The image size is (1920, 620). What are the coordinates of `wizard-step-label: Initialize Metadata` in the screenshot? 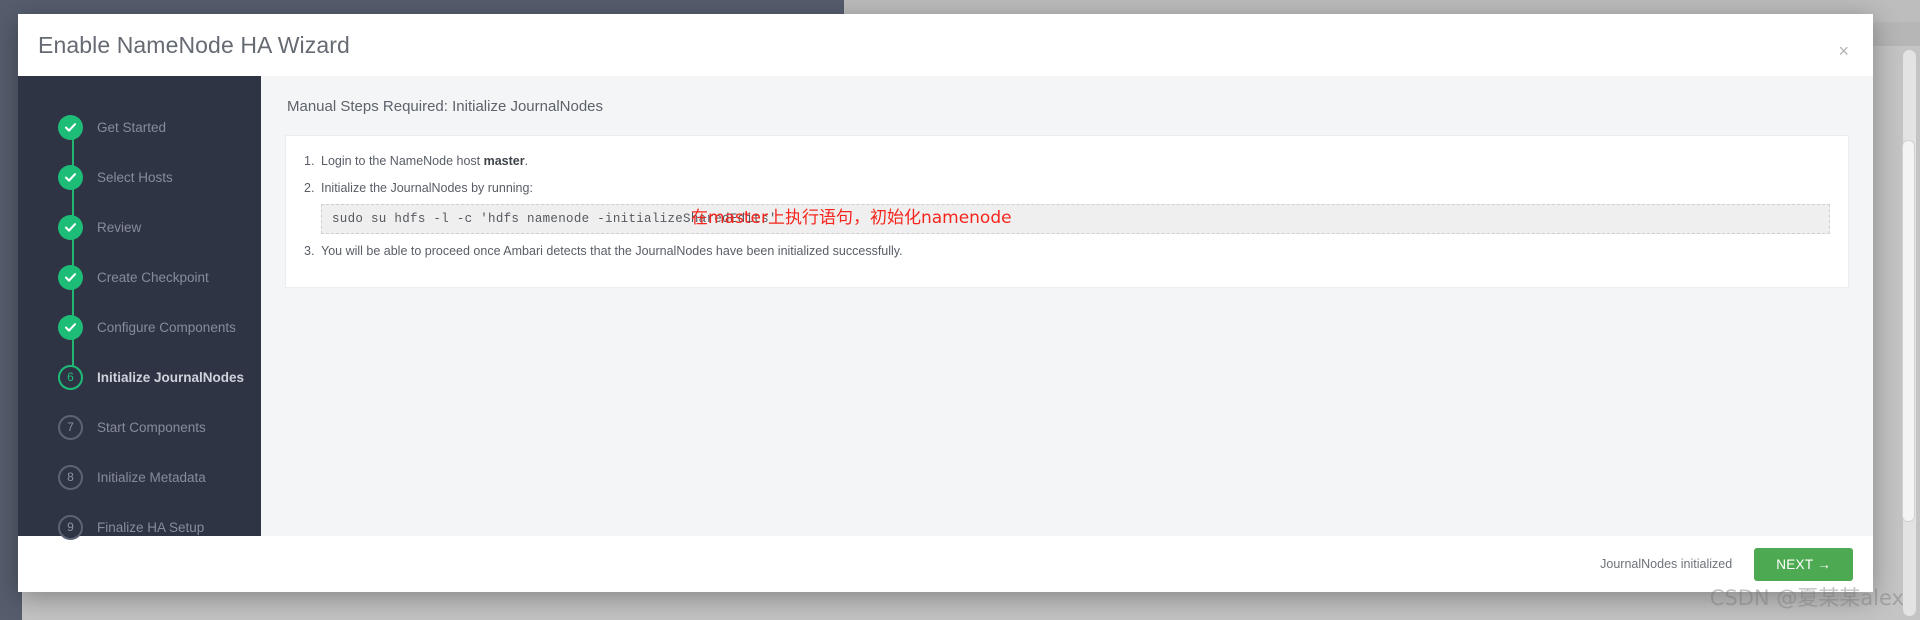 It's located at (151, 477).